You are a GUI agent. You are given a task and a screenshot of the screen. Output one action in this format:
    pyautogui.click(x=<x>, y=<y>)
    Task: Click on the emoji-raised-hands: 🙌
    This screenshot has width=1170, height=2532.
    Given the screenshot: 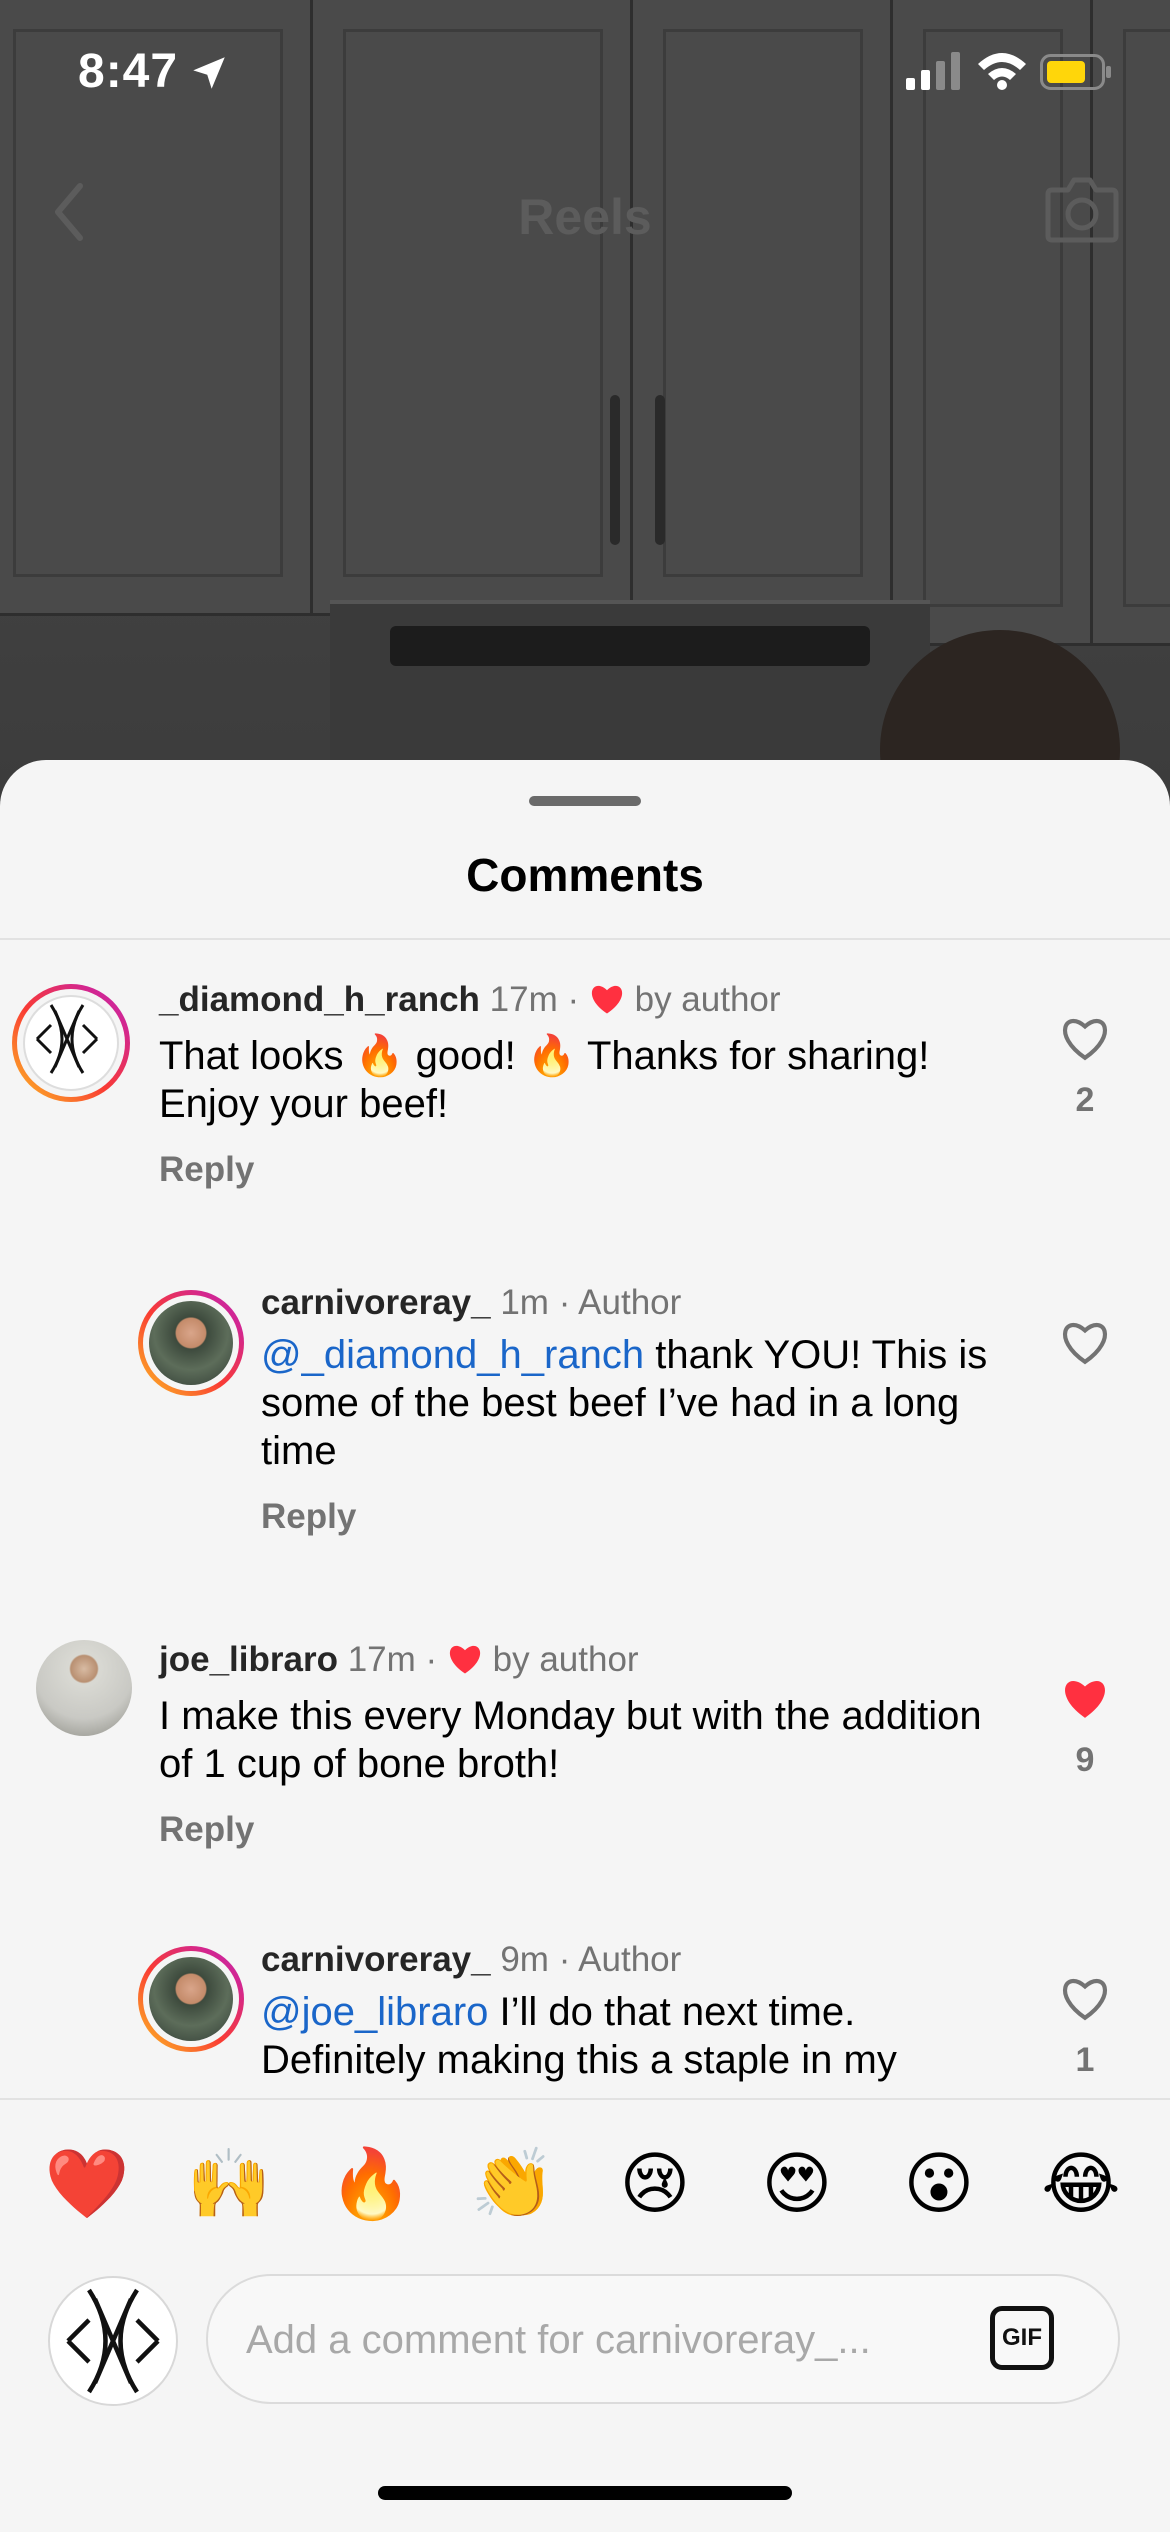 What is the action you would take?
    pyautogui.click(x=229, y=2184)
    